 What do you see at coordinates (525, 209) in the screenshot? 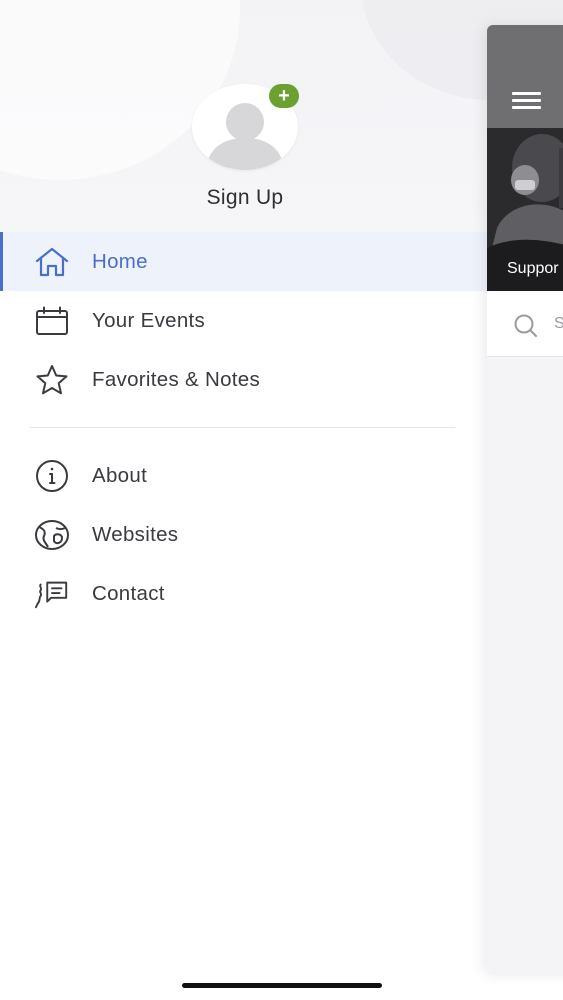
I see `banner-image: Suppor` at bounding box center [525, 209].